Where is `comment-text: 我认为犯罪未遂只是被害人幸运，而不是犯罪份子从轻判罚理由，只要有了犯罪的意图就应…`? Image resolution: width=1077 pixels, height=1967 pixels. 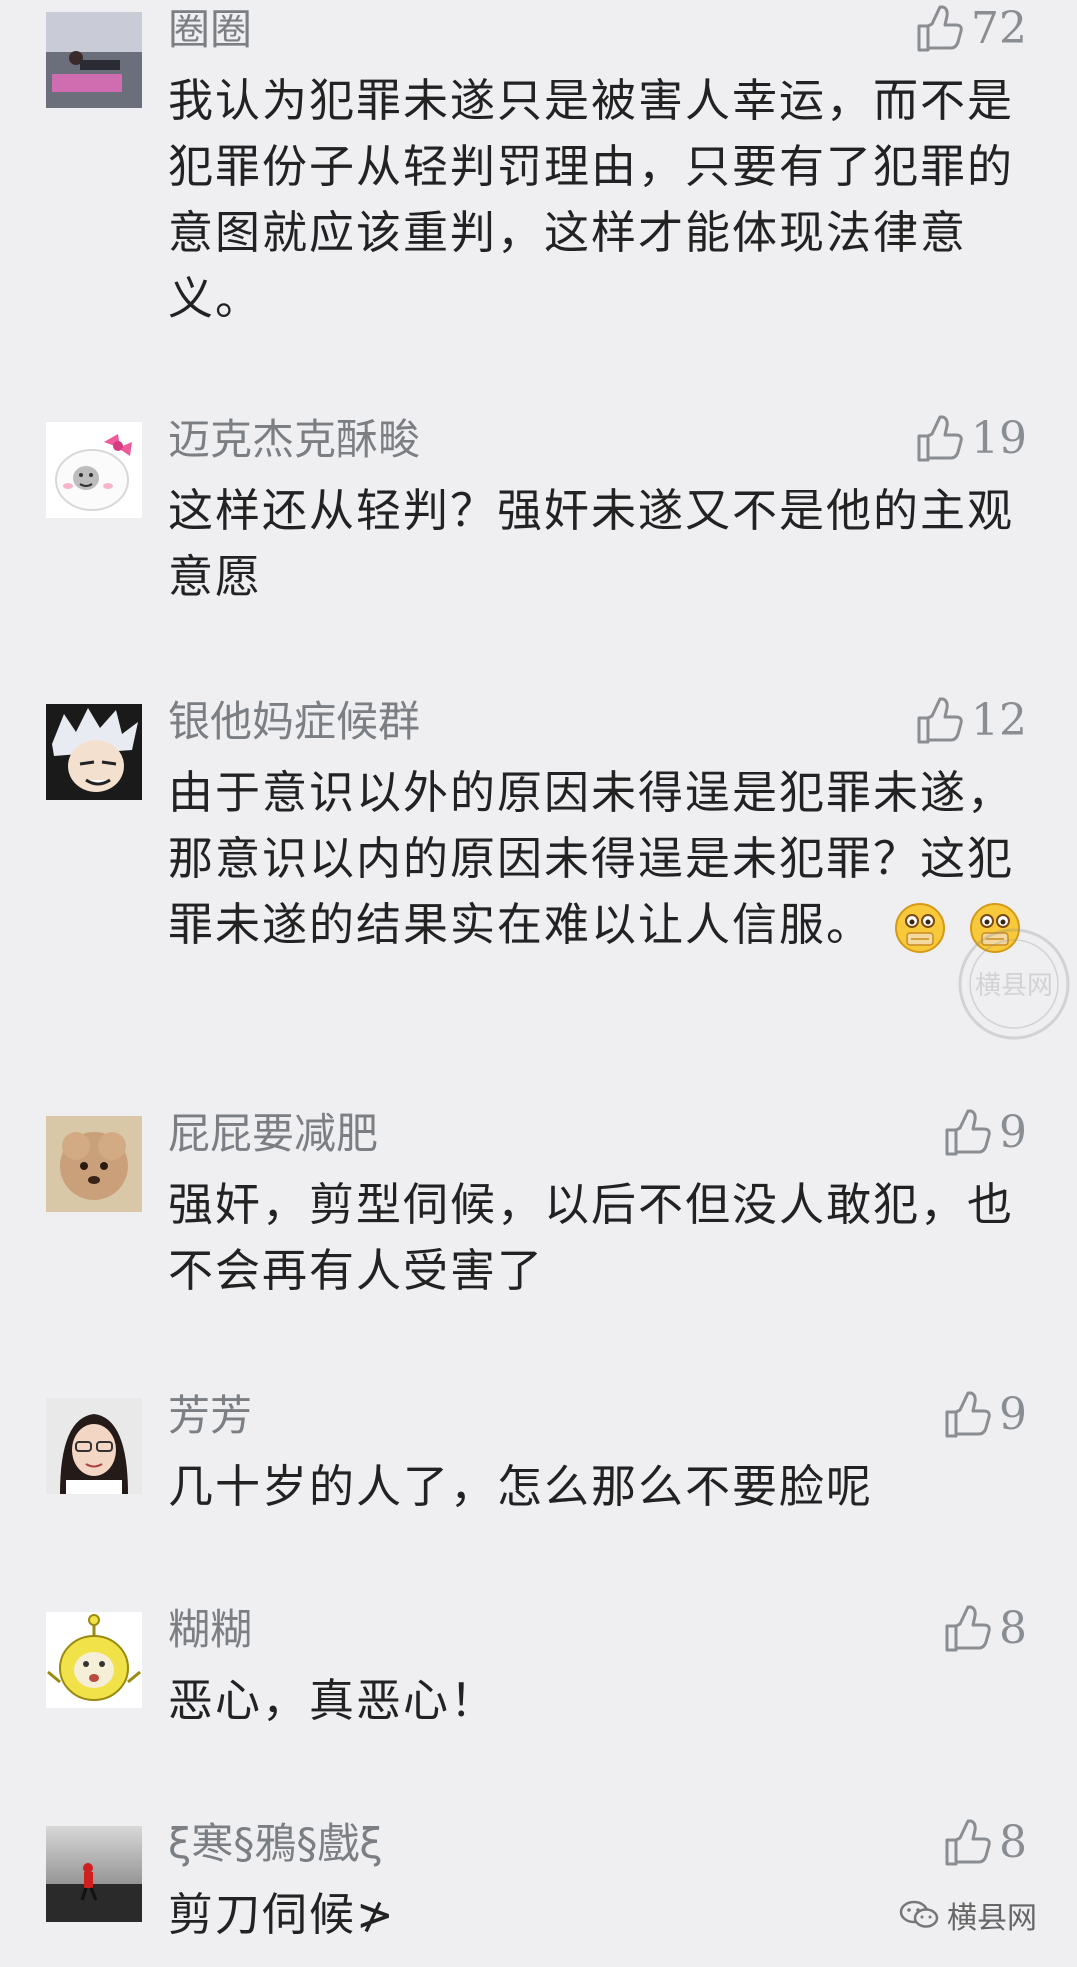
comment-text: 我认为犯罪未遂只是被害人幸运，而不是犯罪份子从轻判罚理由，只要有了犯罪的意图就应… is located at coordinates (591, 199).